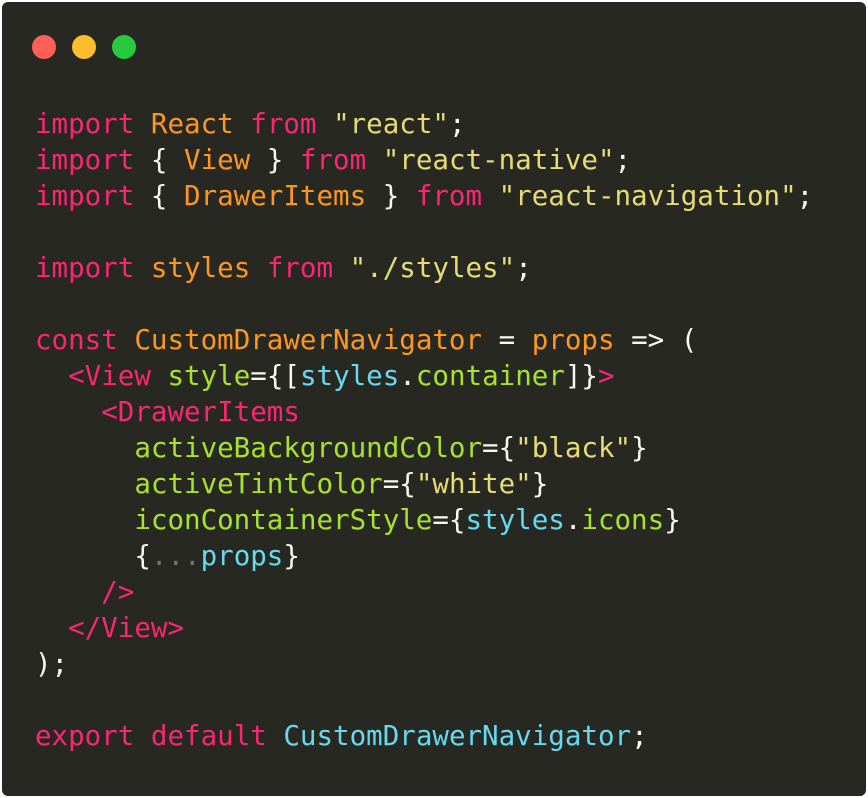 This screenshot has width=868, height=798. I want to click on code-token-kw: />, so click(118, 592).